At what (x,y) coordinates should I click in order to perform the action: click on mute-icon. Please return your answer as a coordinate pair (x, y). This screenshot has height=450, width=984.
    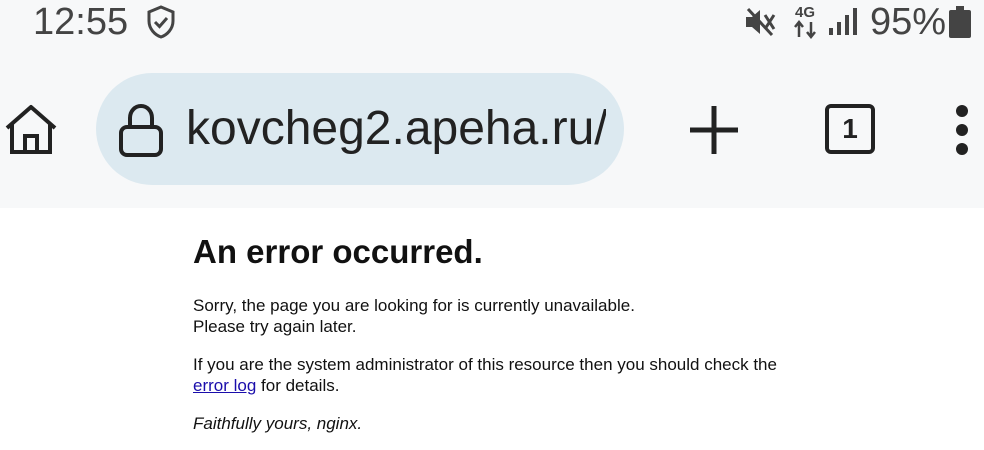
    Looking at the image, I should click on (761, 22).